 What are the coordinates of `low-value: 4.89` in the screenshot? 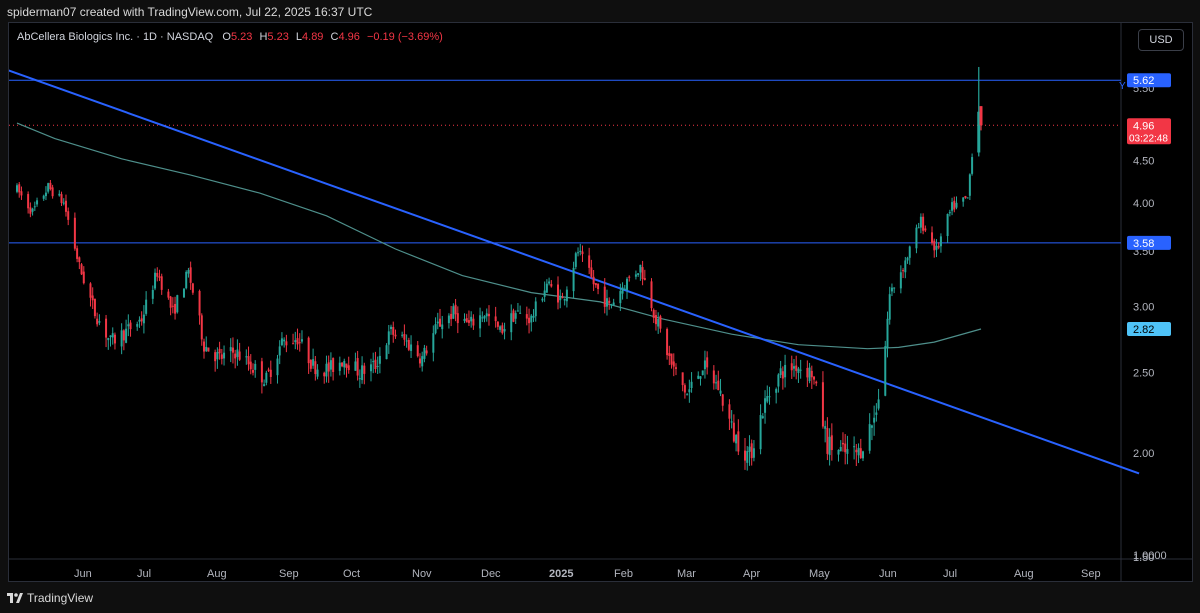 It's located at (313, 37).